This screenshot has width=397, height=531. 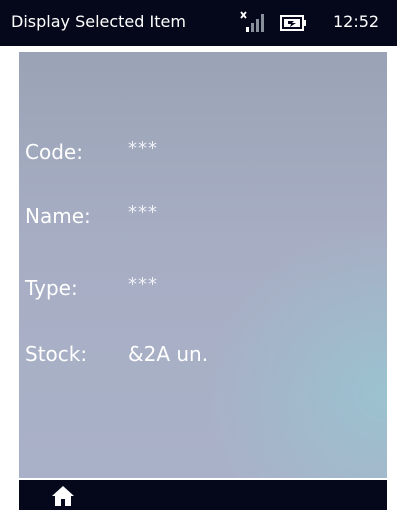 What do you see at coordinates (58, 216) in the screenshot?
I see `name-label: Name:` at bounding box center [58, 216].